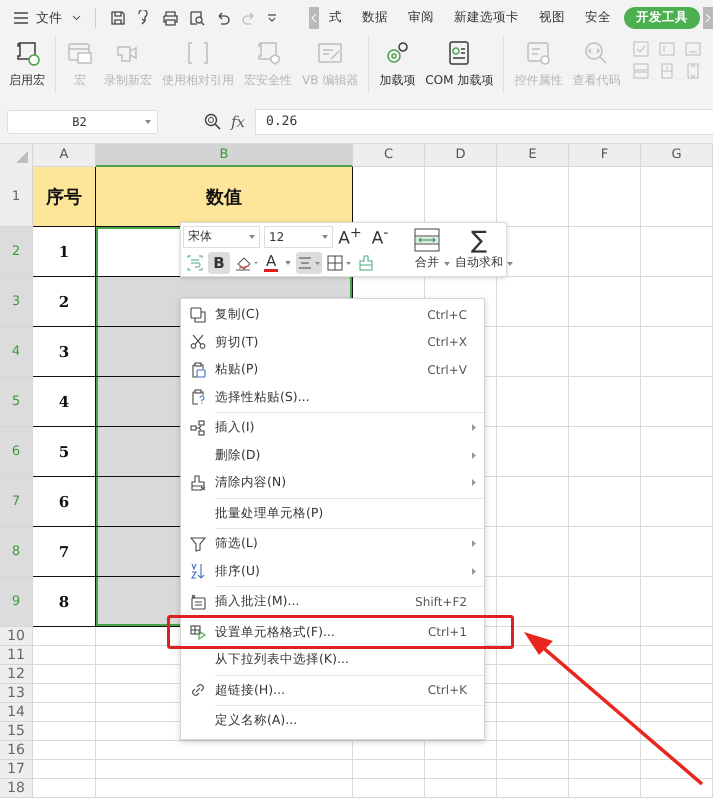 This screenshot has width=713, height=798. I want to click on menu-item: 剪切(T) Ctrl+X, so click(332, 342).